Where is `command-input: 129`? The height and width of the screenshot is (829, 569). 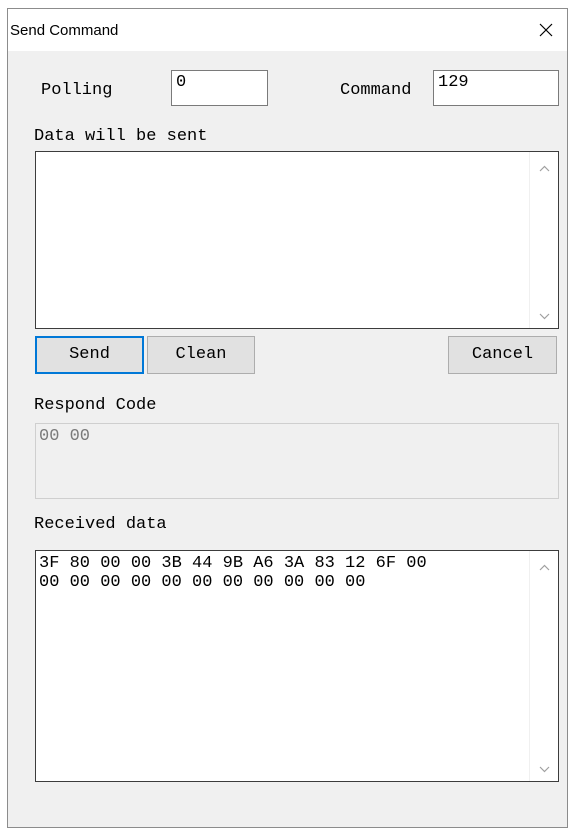
command-input: 129 is located at coordinates (496, 88).